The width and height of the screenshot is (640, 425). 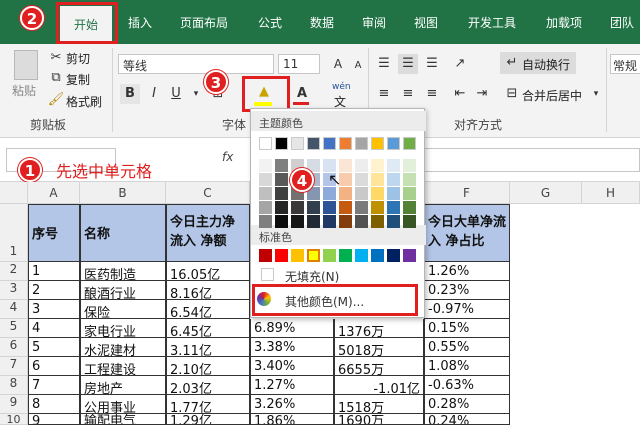 I want to click on row-header-5: 5, so click(x=14, y=328).